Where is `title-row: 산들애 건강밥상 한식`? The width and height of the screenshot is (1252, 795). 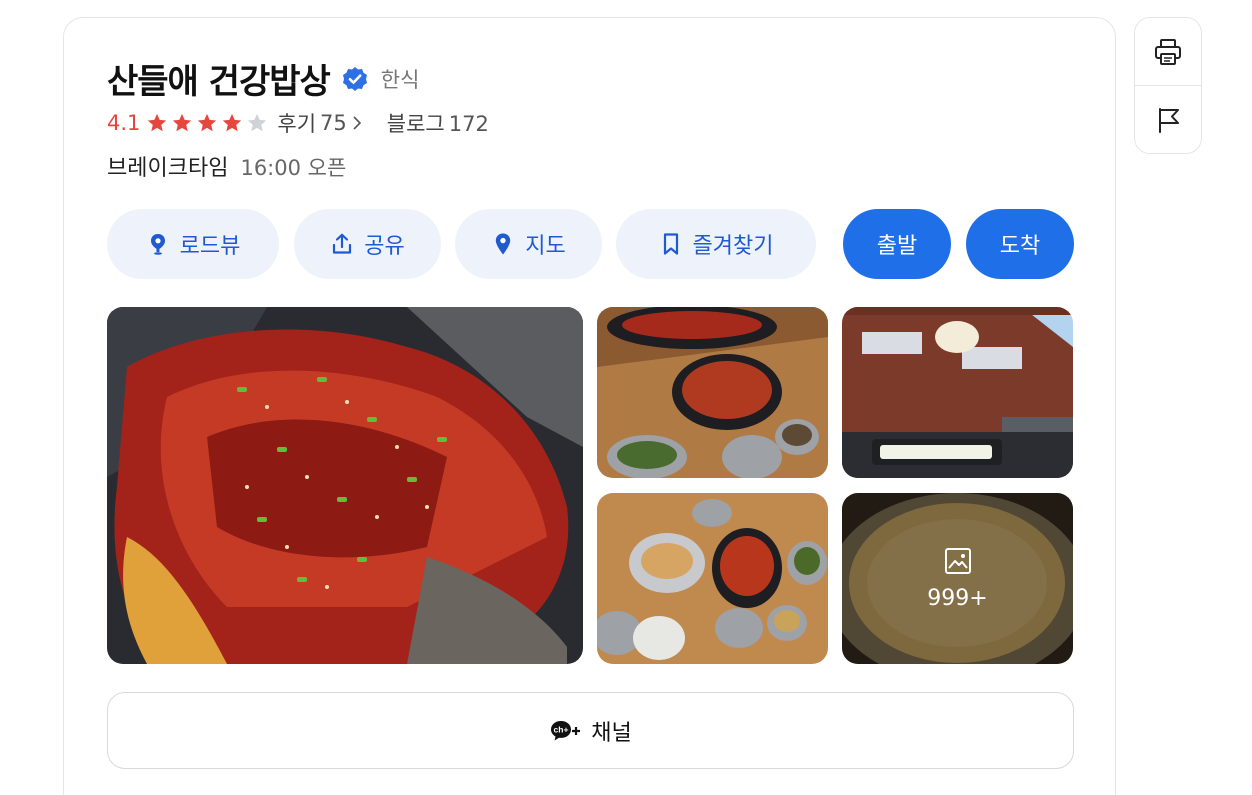 title-row: 산들애 건강밥상 한식 is located at coordinates (263, 78).